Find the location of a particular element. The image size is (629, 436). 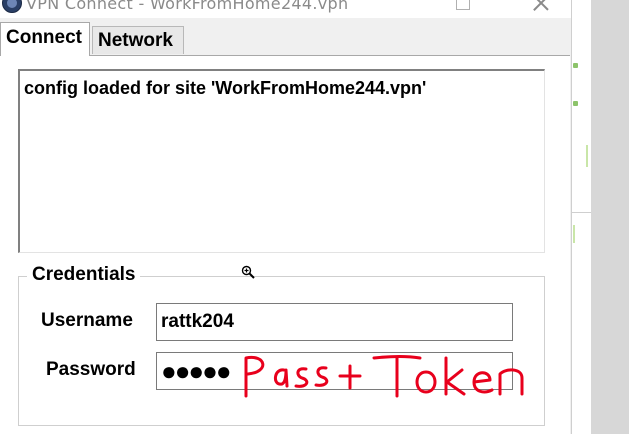

zoom-cursor-icon is located at coordinates (248, 272).